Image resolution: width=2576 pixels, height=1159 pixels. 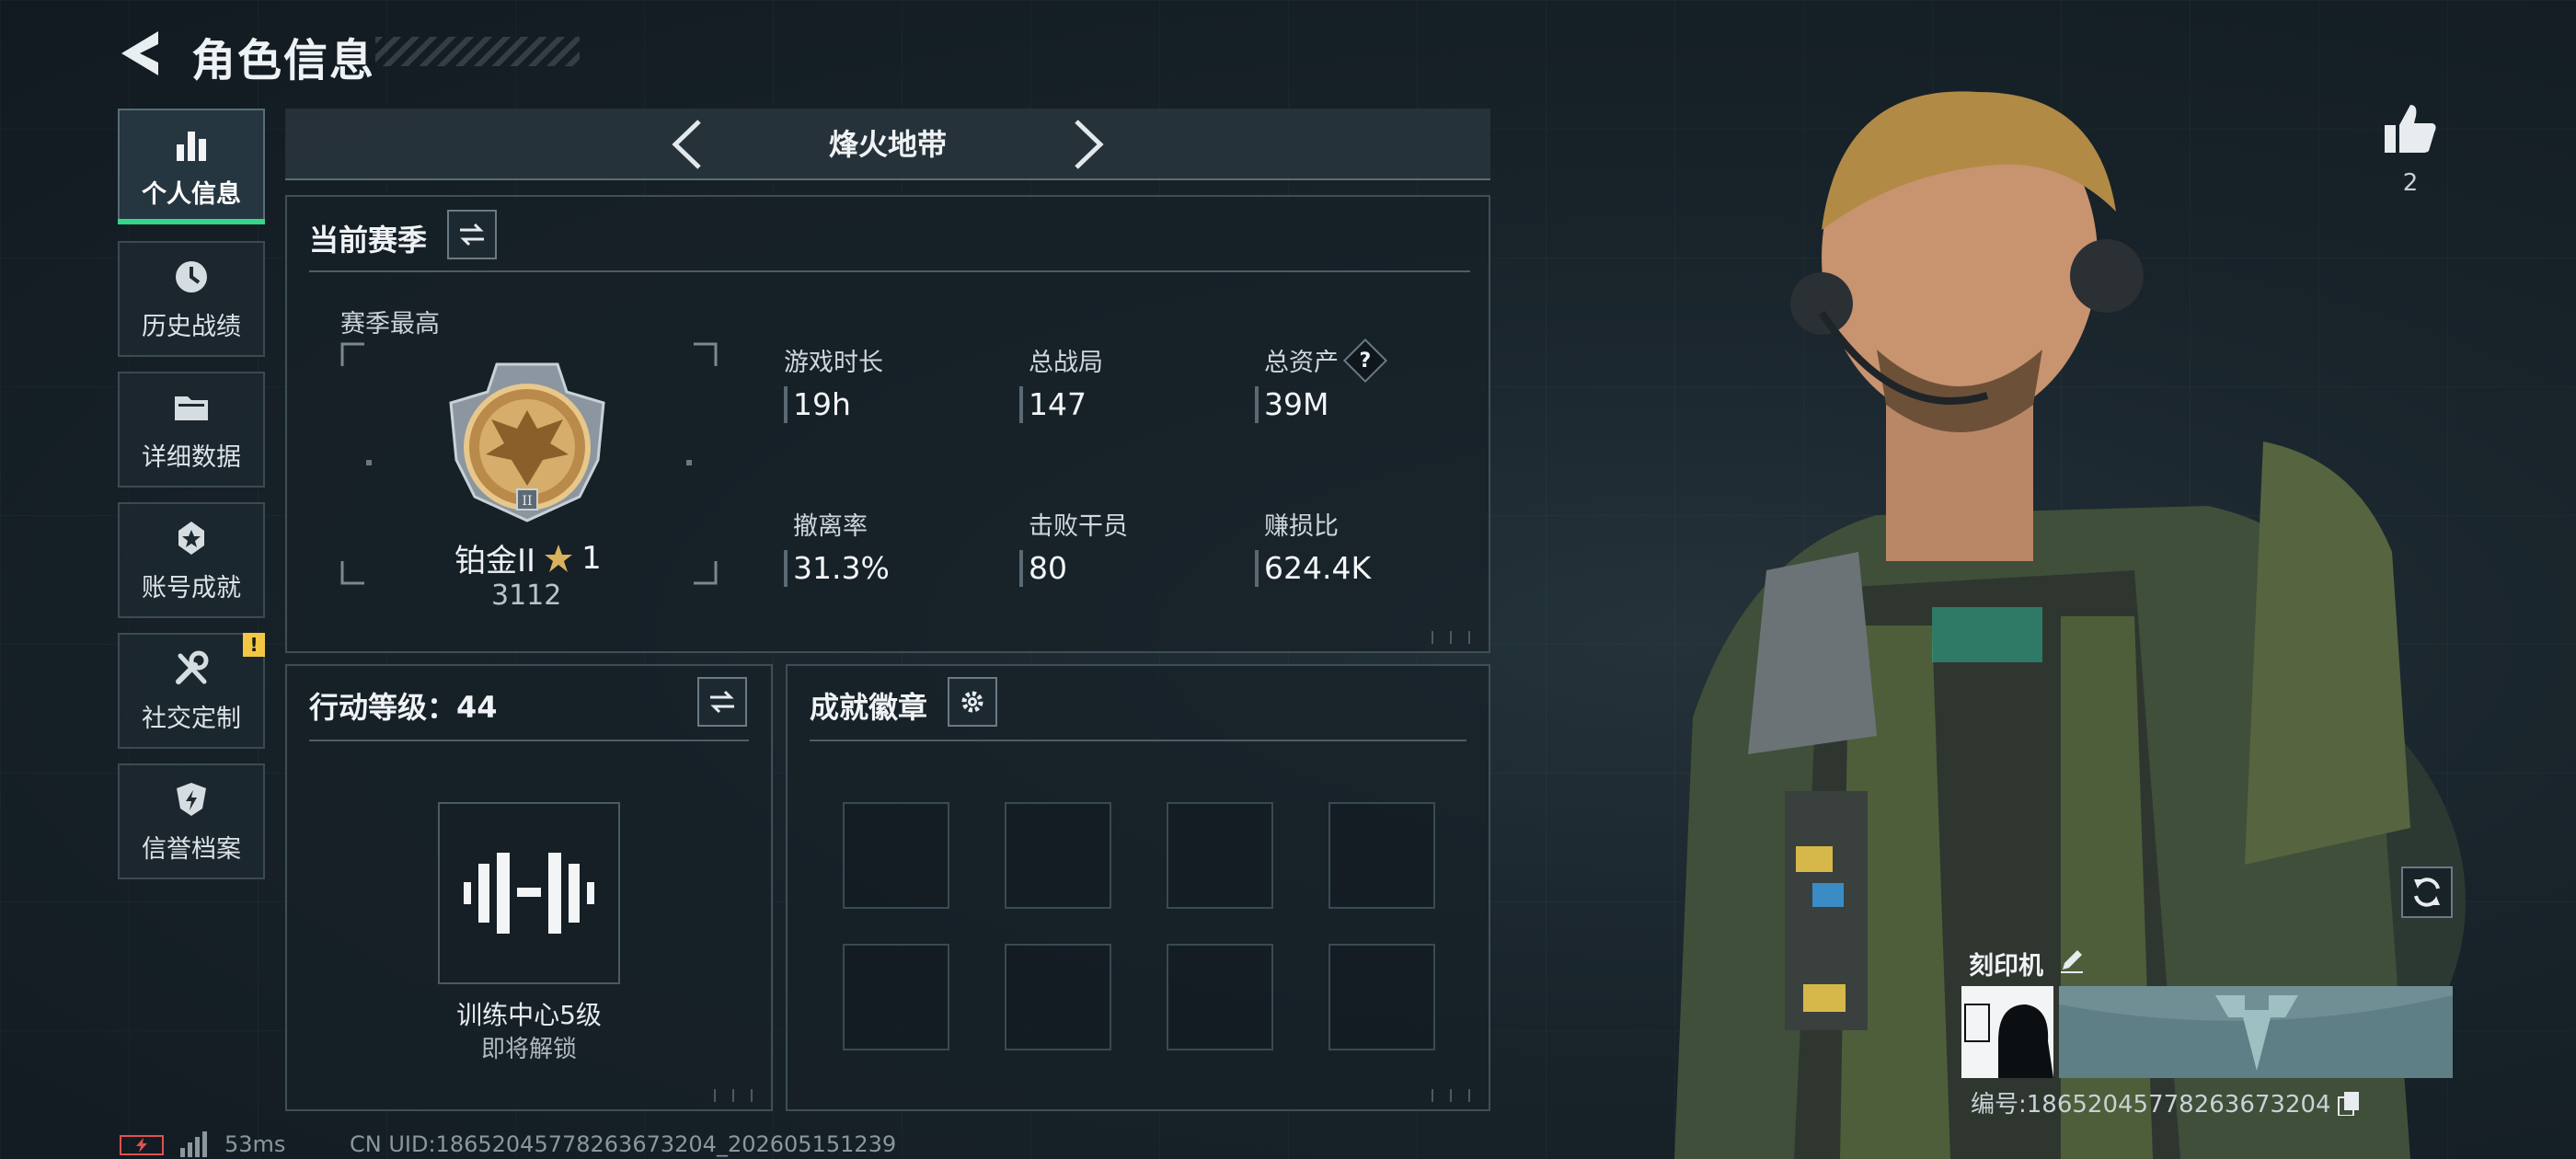 I want to click on gear-icon, so click(x=972, y=702).